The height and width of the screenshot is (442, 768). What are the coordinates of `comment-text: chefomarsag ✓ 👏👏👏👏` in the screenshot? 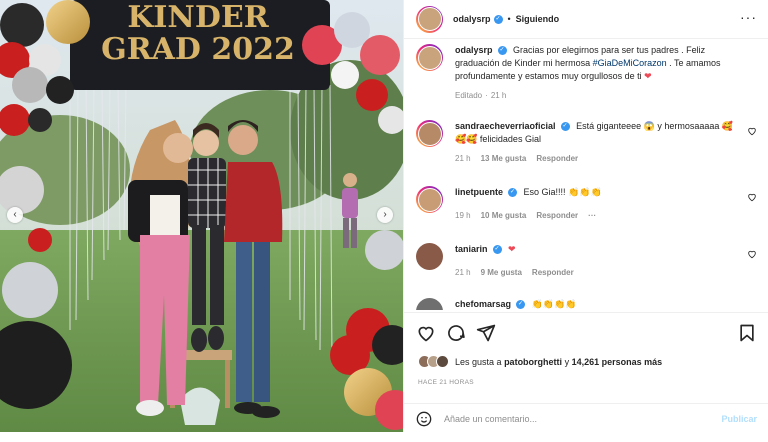 It's located at (598, 304).